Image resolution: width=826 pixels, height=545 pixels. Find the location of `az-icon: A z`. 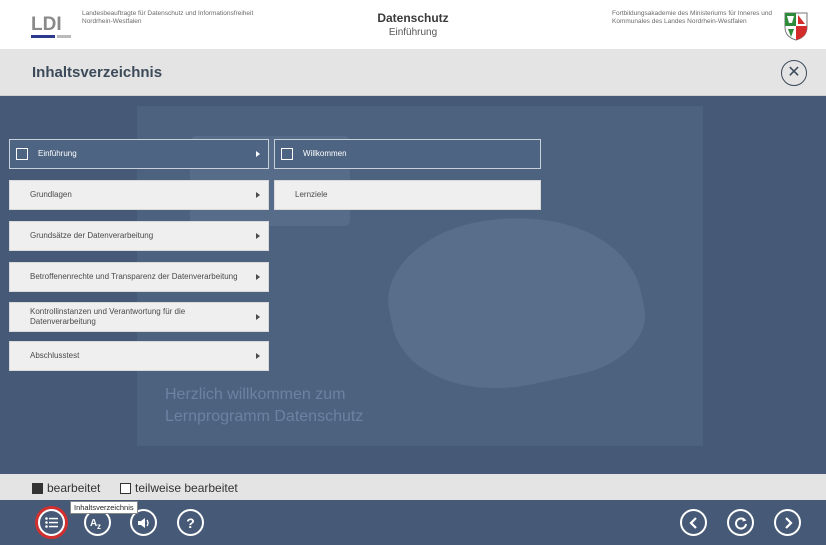

az-icon: A z is located at coordinates (95, 524).